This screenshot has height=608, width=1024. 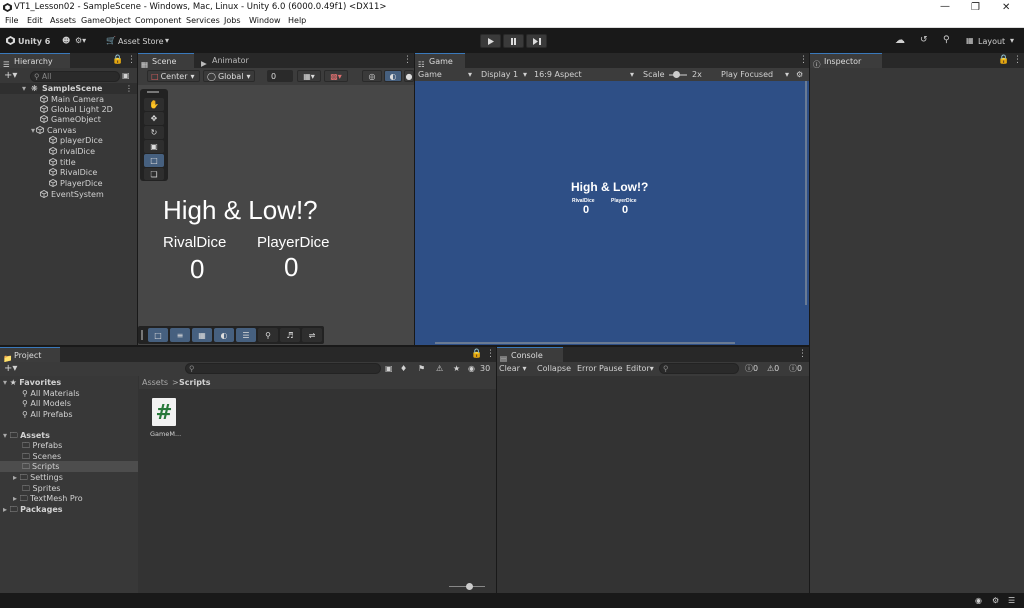 What do you see at coordinates (246, 335) in the screenshot?
I see `layers-tool-button: ☰` at bounding box center [246, 335].